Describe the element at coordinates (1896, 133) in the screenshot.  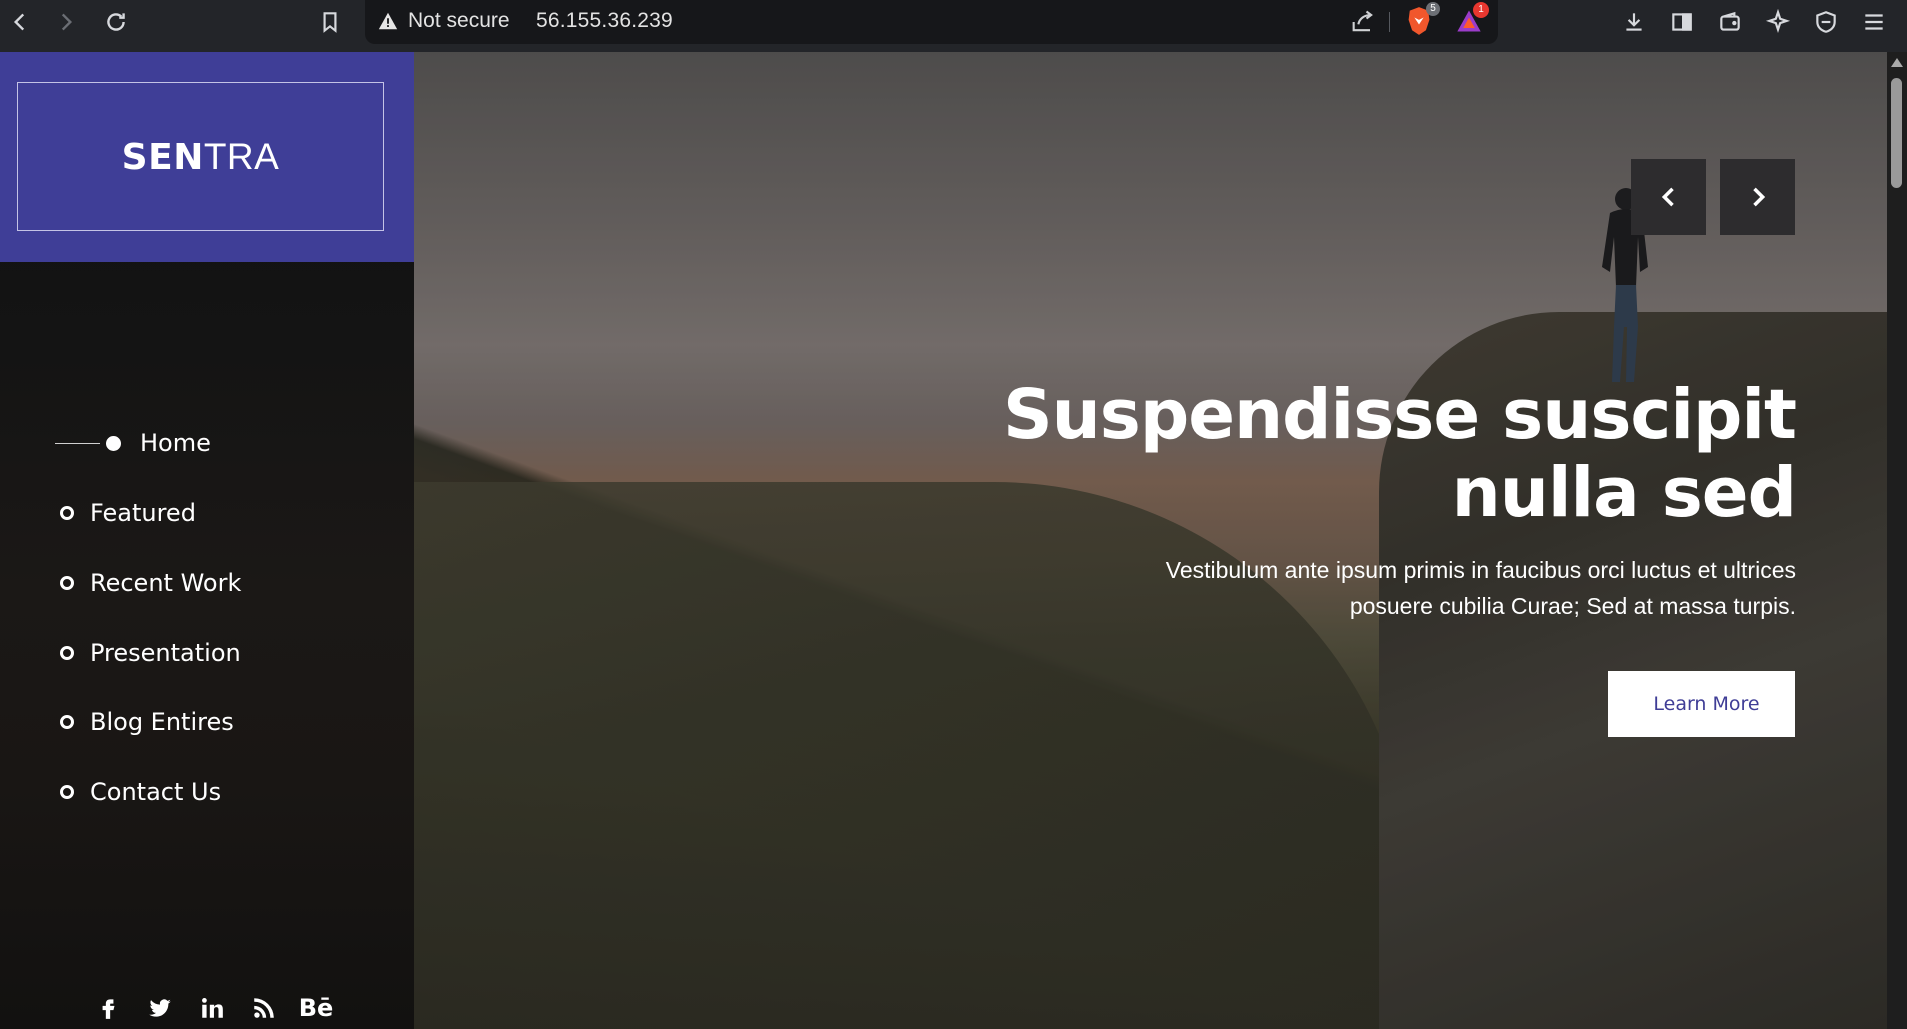
I see `scrollbar-thumb` at that location.